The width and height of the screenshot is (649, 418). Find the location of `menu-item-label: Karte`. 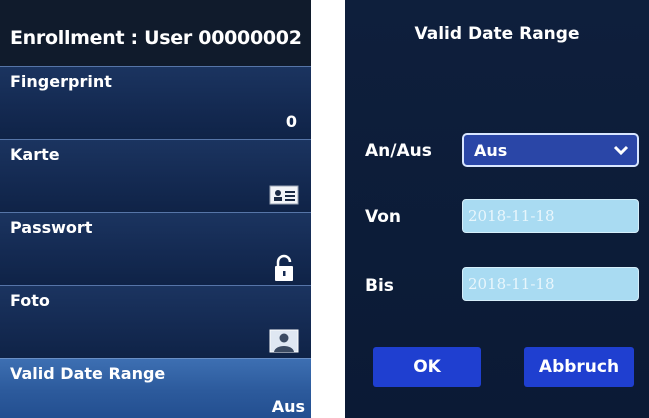

menu-item-label: Karte is located at coordinates (35, 154).